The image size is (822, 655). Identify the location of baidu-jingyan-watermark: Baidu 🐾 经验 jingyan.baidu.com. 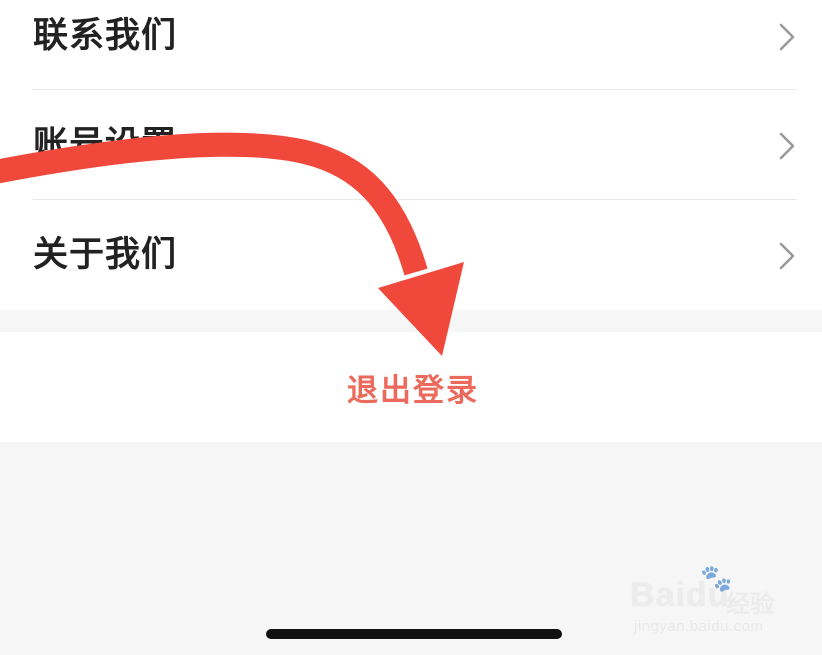
(720, 604).